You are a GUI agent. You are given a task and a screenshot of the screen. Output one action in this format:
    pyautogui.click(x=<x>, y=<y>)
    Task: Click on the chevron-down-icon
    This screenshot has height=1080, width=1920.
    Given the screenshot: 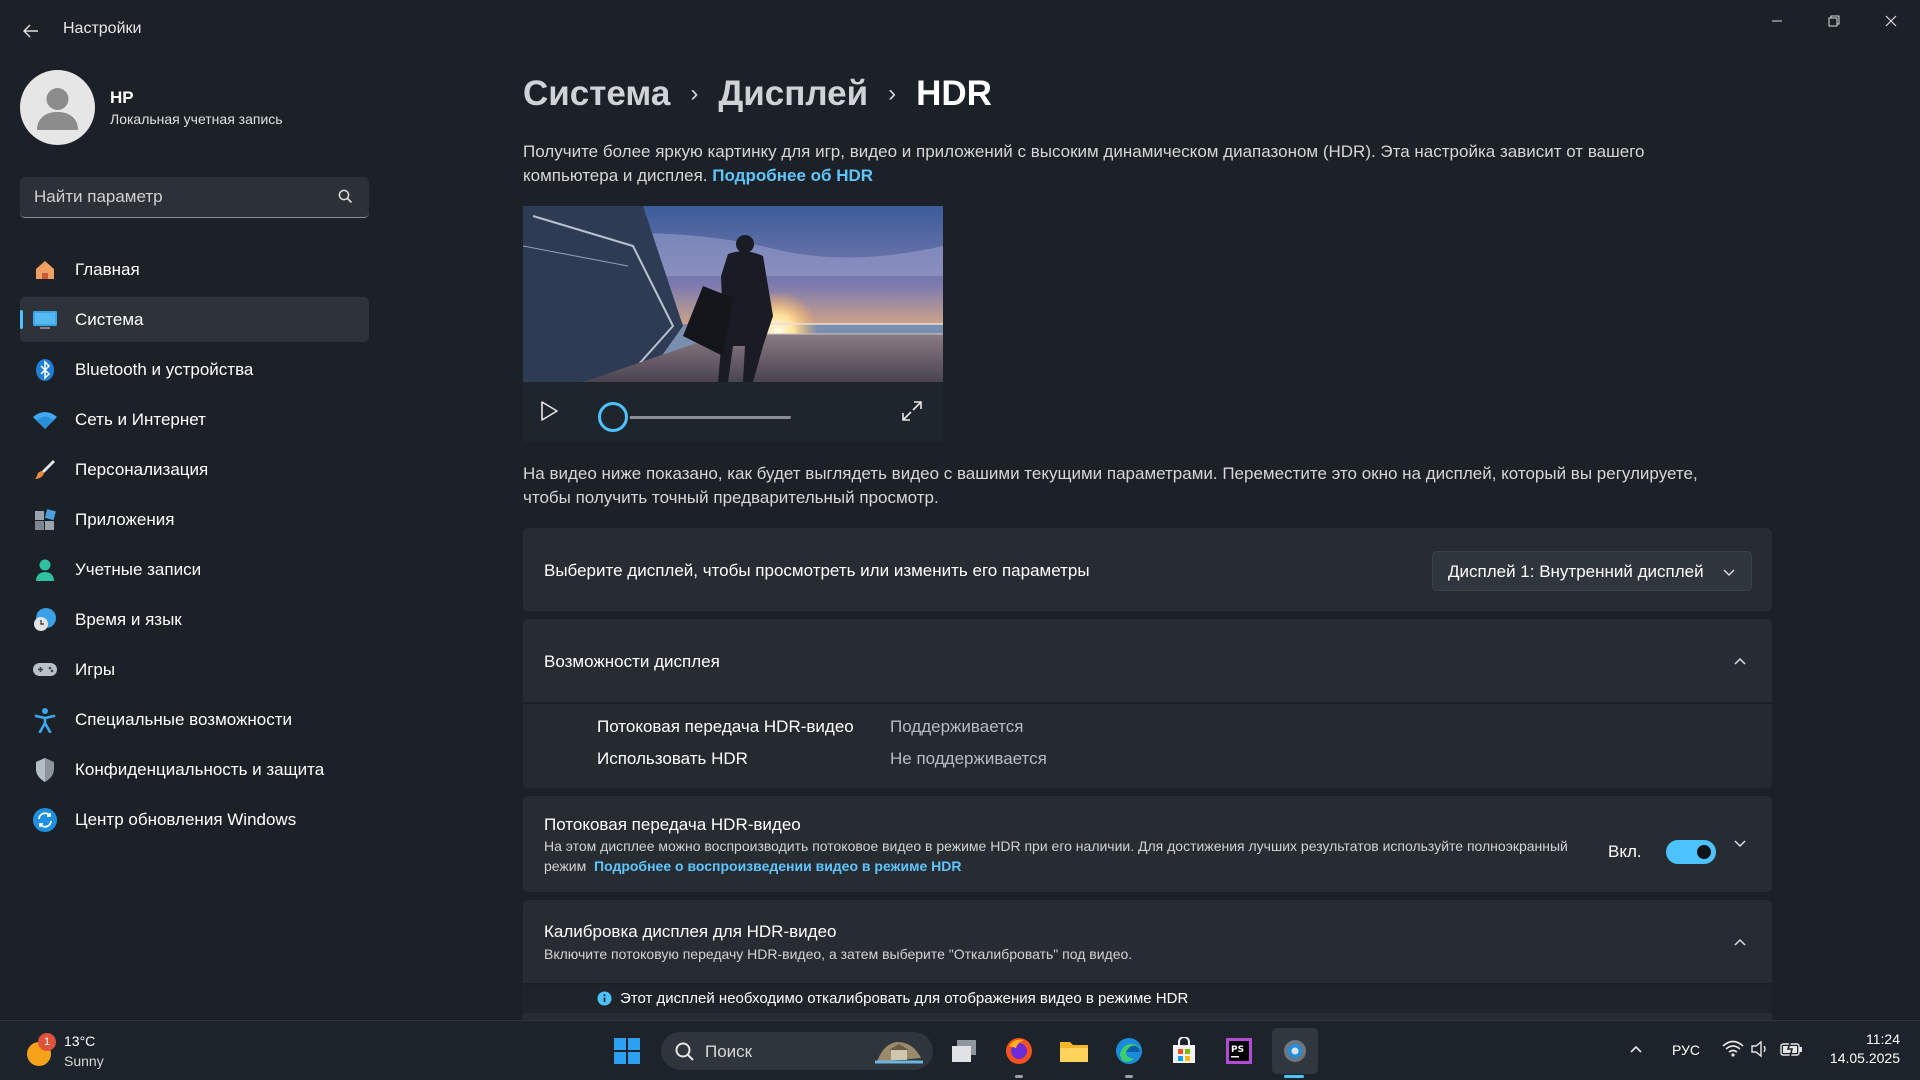 What is the action you would take?
    pyautogui.click(x=1740, y=844)
    